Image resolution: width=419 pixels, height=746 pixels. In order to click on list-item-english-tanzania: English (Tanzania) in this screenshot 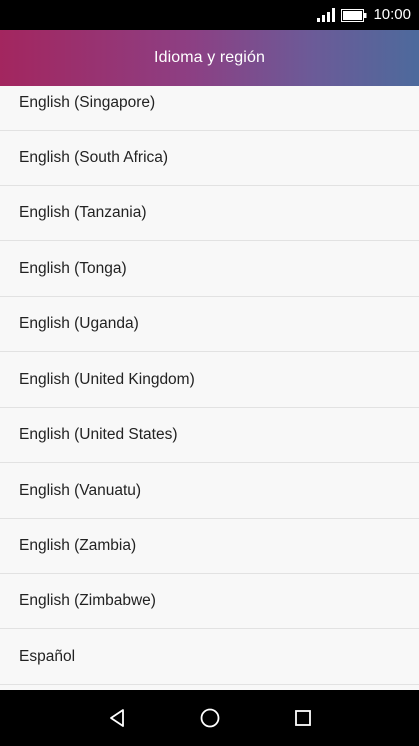, I will do `click(209, 213)`.